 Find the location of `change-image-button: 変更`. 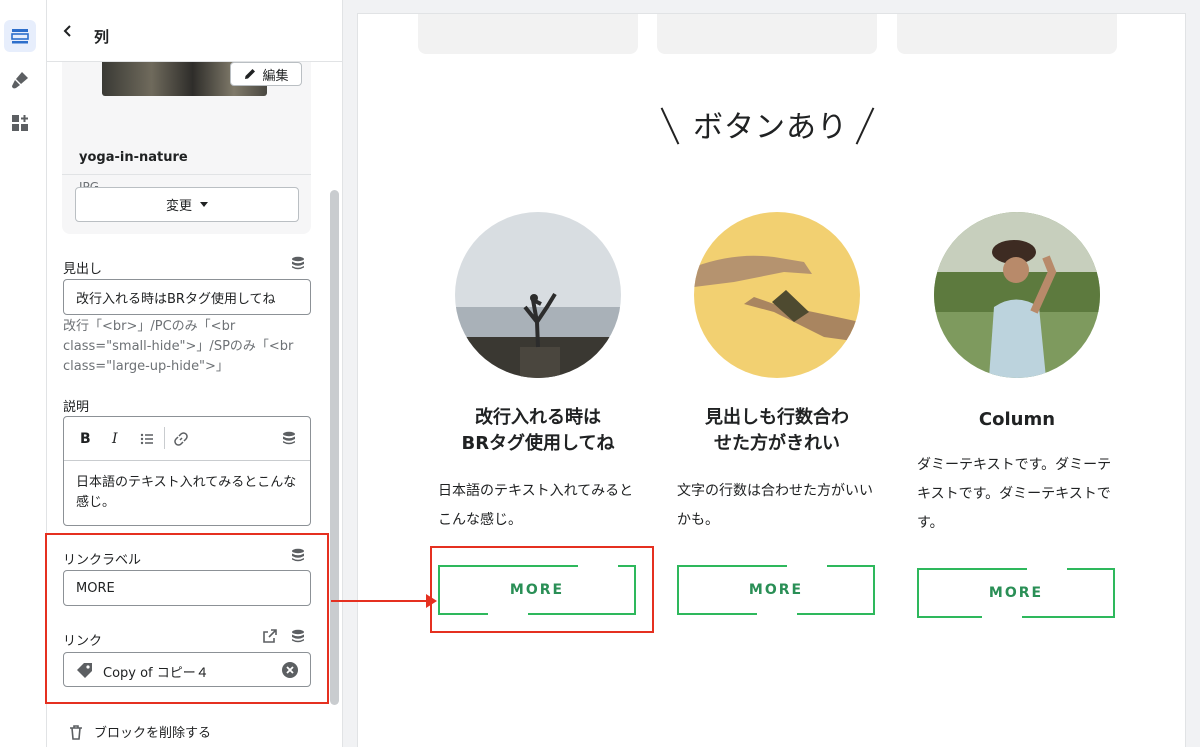

change-image-button: 変更 is located at coordinates (187, 204).